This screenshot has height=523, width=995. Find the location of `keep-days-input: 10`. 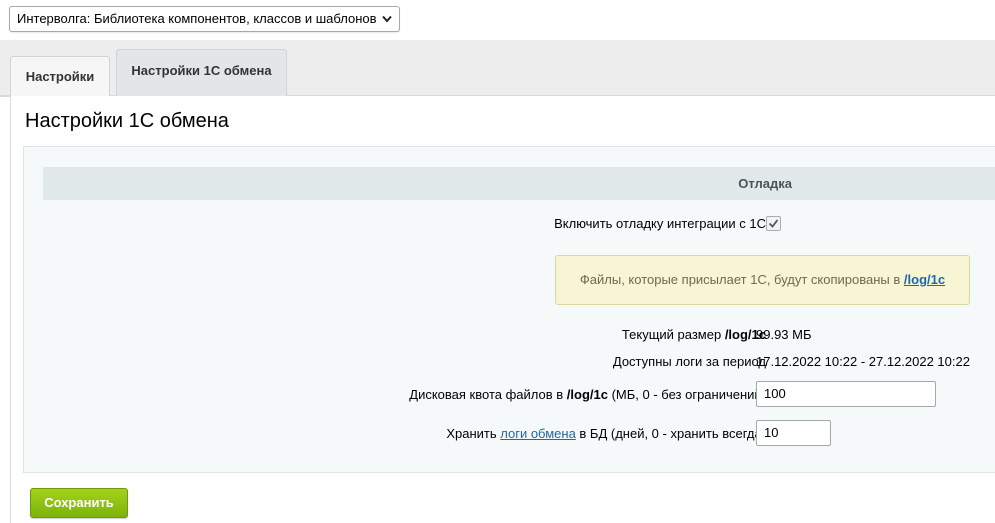

keep-days-input: 10 is located at coordinates (793, 433).